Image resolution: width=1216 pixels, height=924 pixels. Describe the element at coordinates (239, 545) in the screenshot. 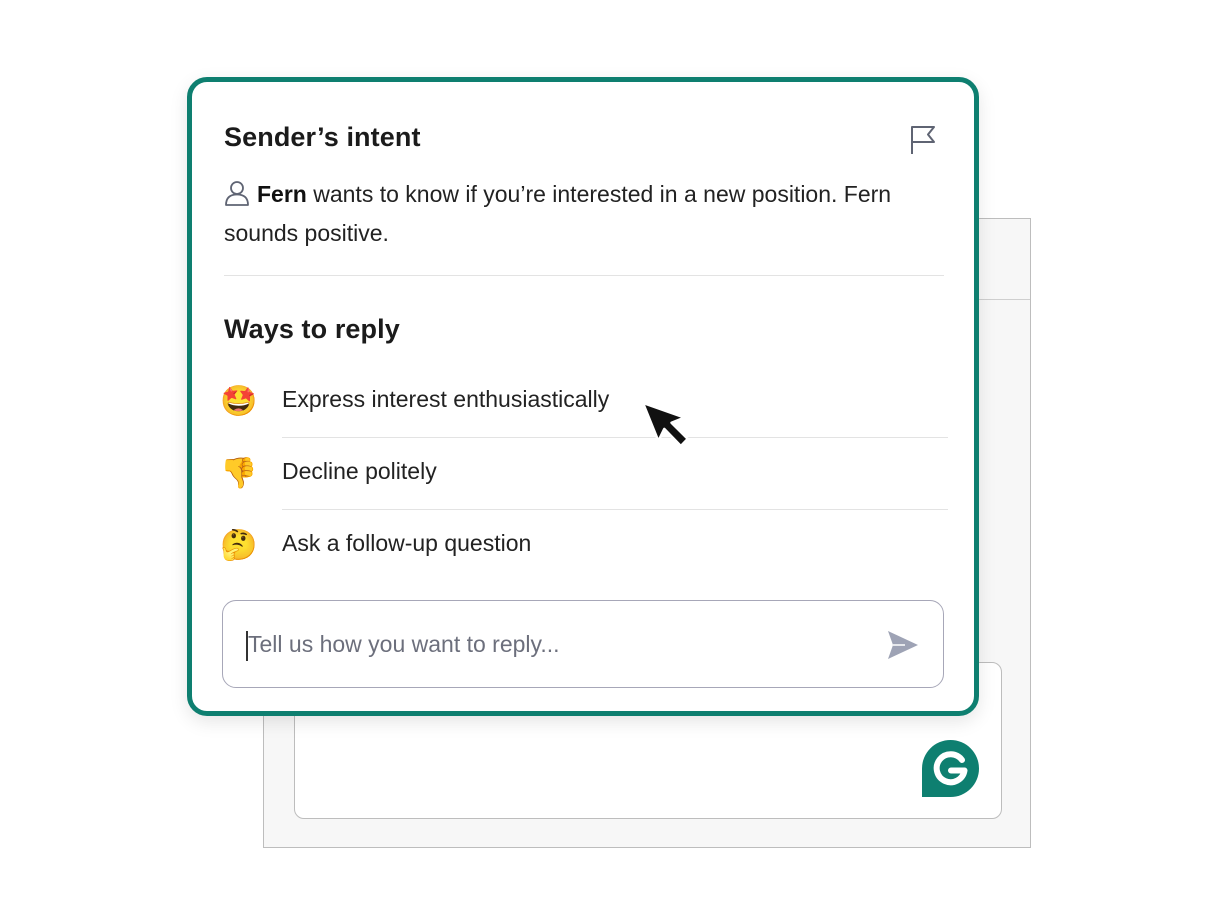

I see `thinking-face-emoji-icon: 🤔` at that location.